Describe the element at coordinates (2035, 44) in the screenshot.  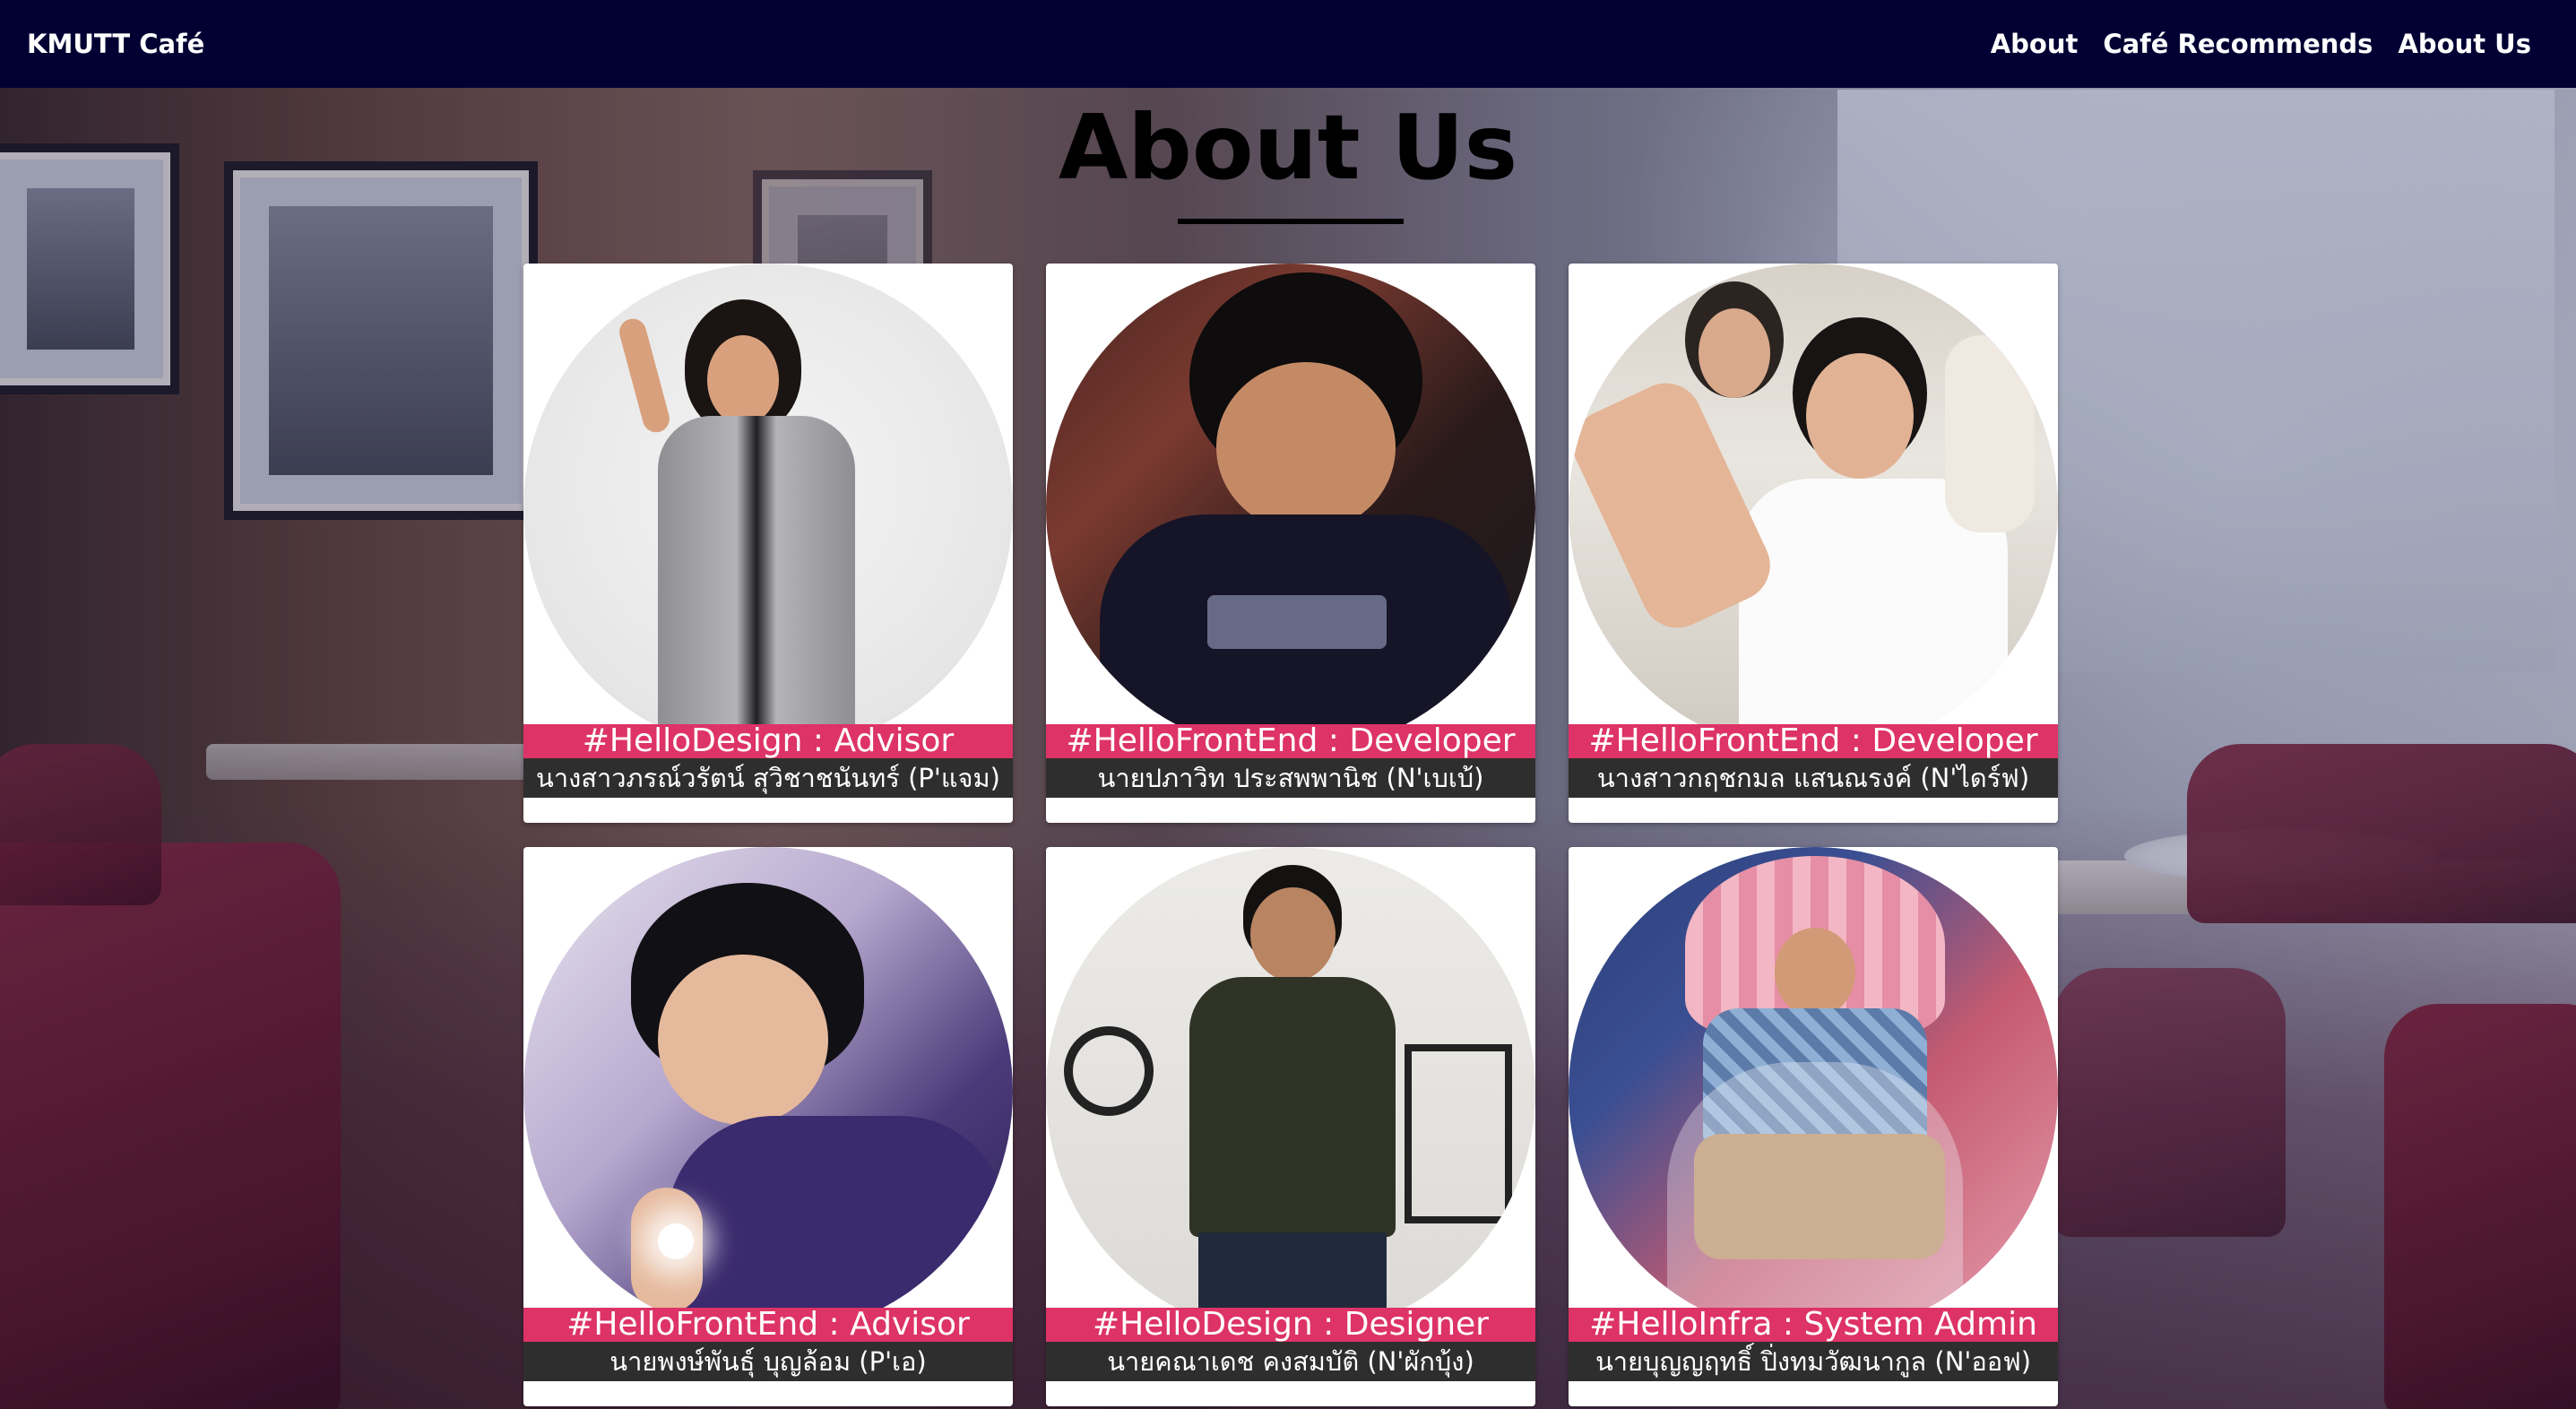
I see `nav-link-about: About` at that location.